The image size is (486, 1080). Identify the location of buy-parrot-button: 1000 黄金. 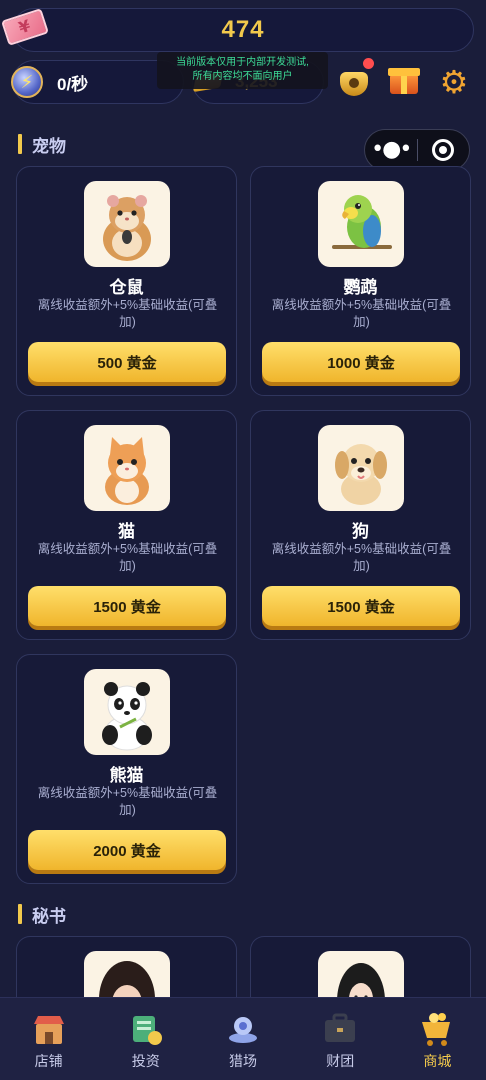
(361, 362).